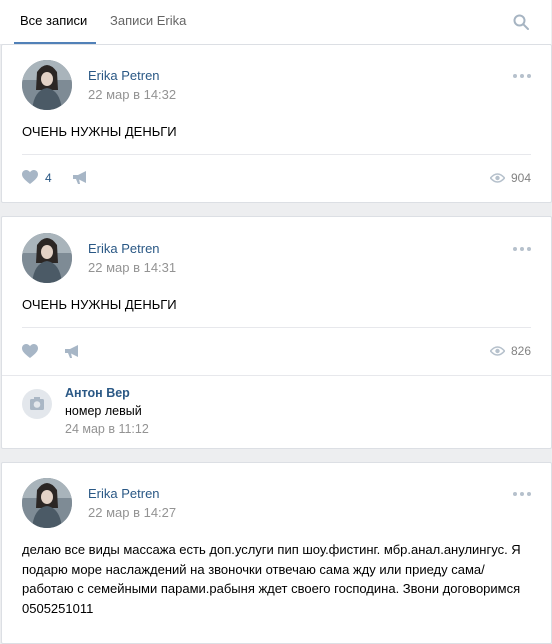  Describe the element at coordinates (520, 351) in the screenshot. I see `views-count: 826` at that location.